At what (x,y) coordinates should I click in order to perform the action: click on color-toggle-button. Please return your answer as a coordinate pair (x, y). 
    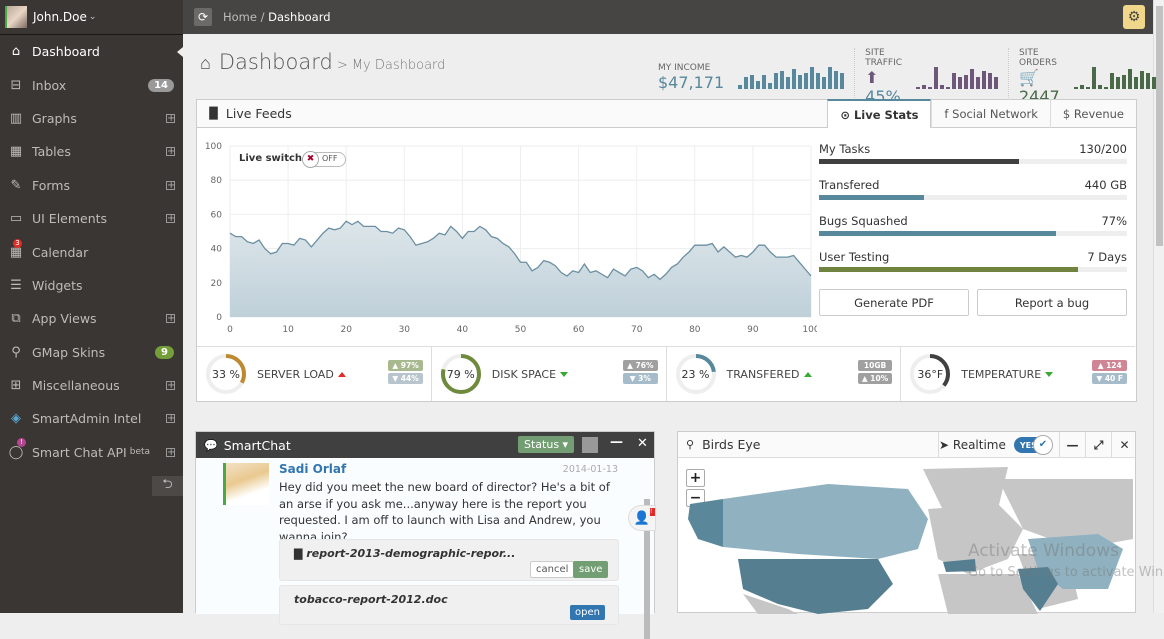
    Looking at the image, I should click on (590, 445).